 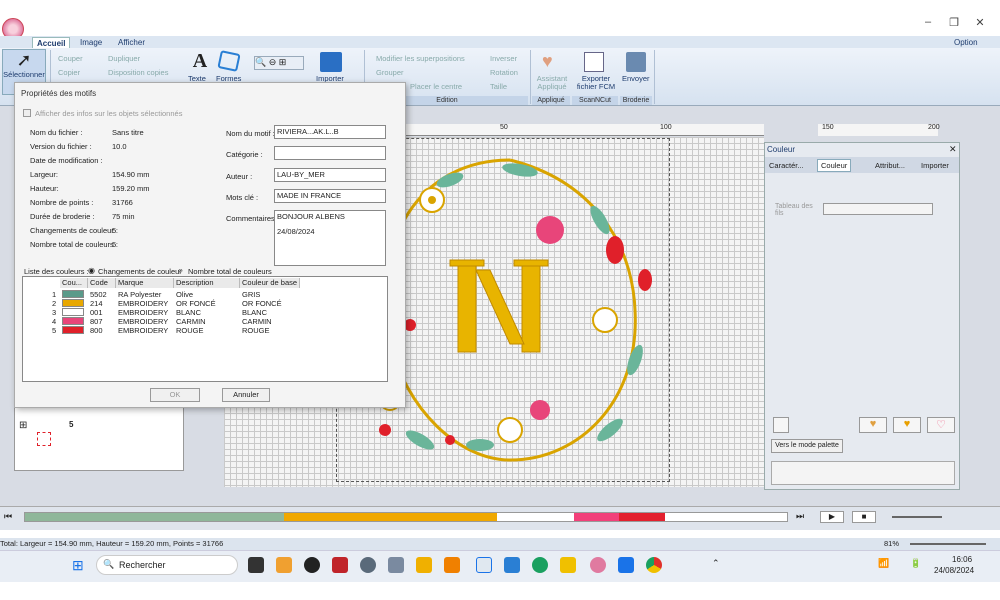 What do you see at coordinates (954, 570) in the screenshot?
I see `clock-date: 24/08/2024` at bounding box center [954, 570].